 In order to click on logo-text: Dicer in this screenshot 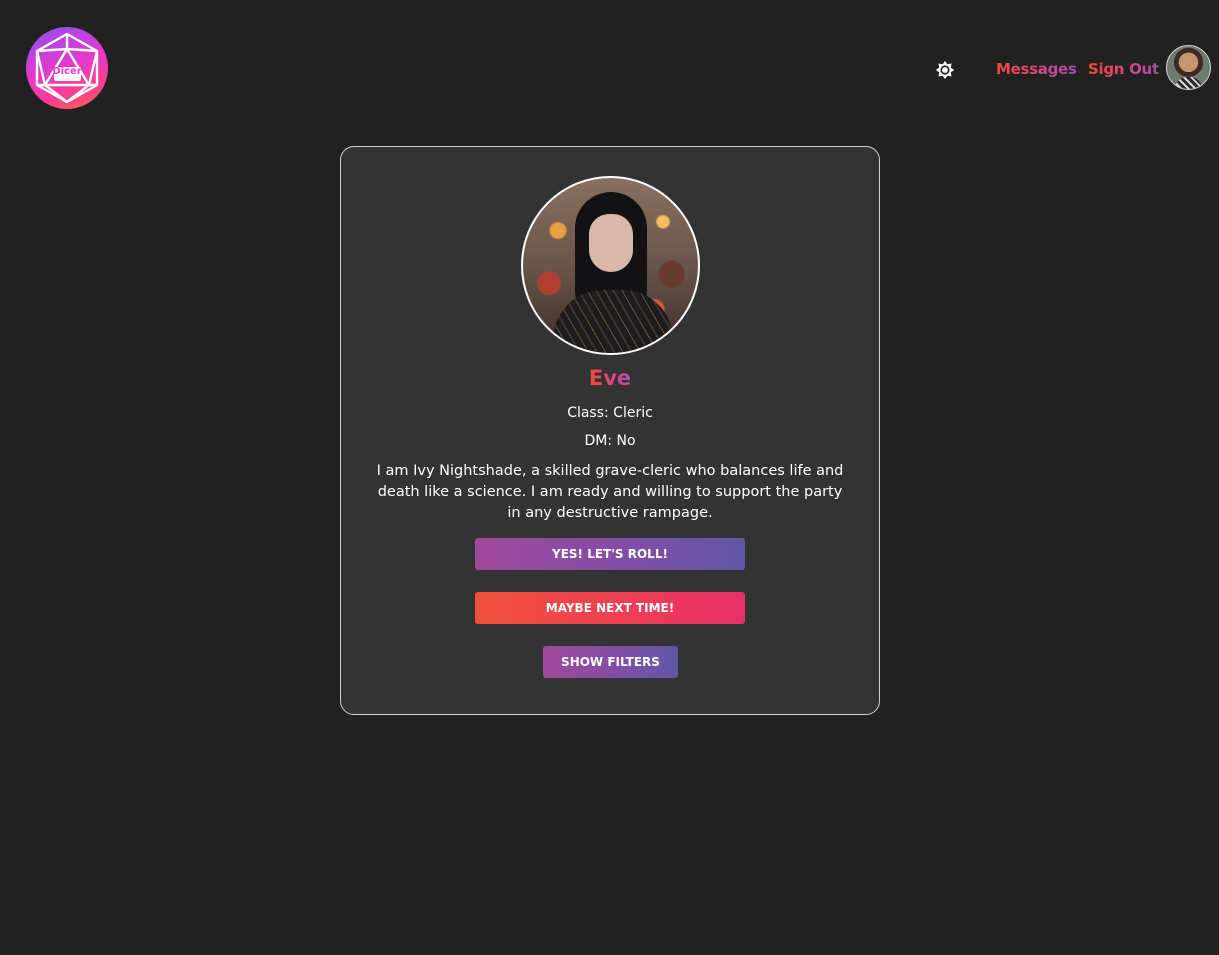, I will do `click(67, 71)`.